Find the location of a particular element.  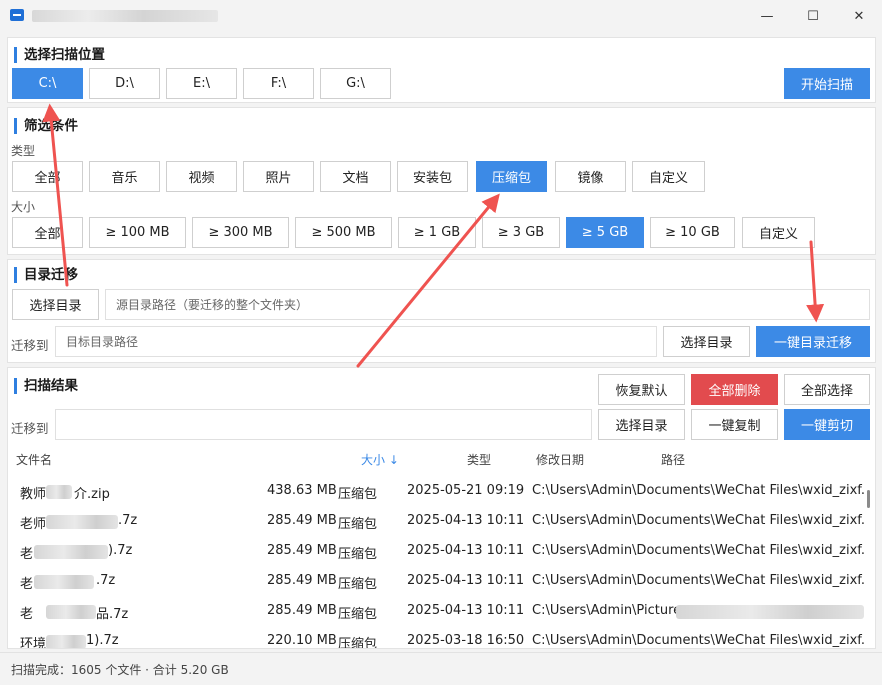

minimize-button: — is located at coordinates (767, 16).